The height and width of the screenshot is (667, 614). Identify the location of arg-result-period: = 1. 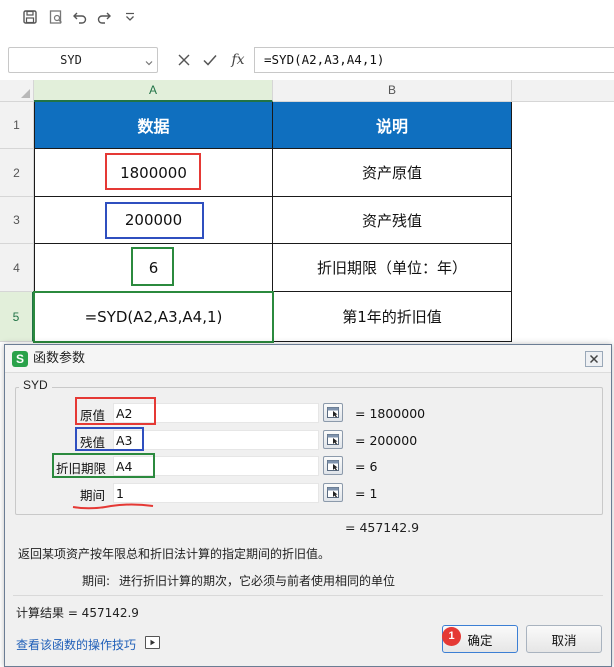
(366, 493).